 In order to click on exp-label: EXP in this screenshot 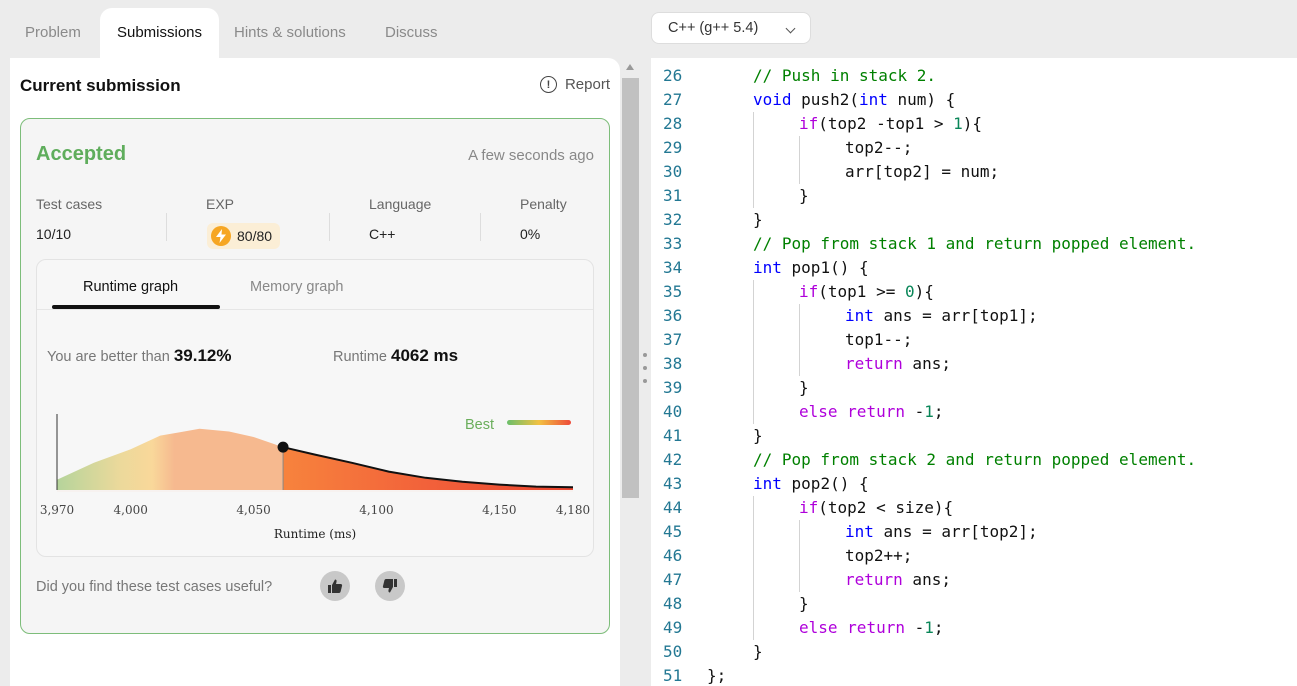, I will do `click(220, 204)`.